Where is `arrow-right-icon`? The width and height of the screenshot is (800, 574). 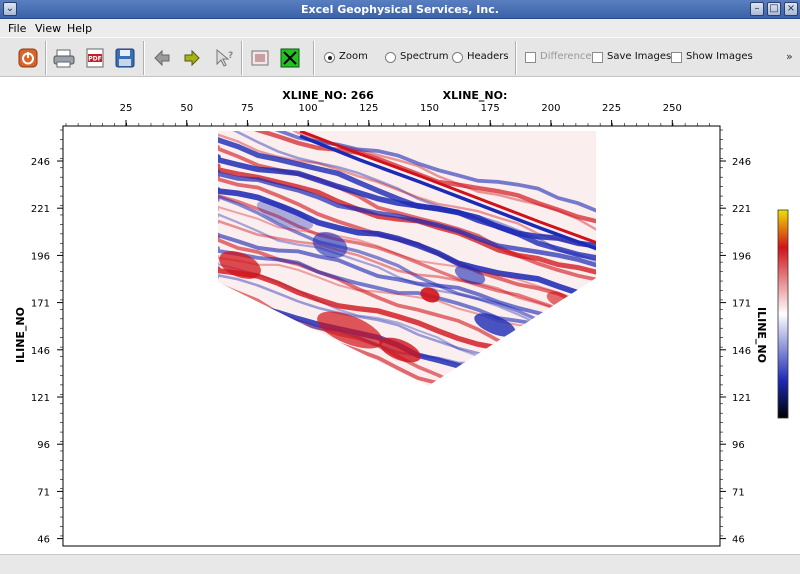 arrow-right-icon is located at coordinates (192, 58).